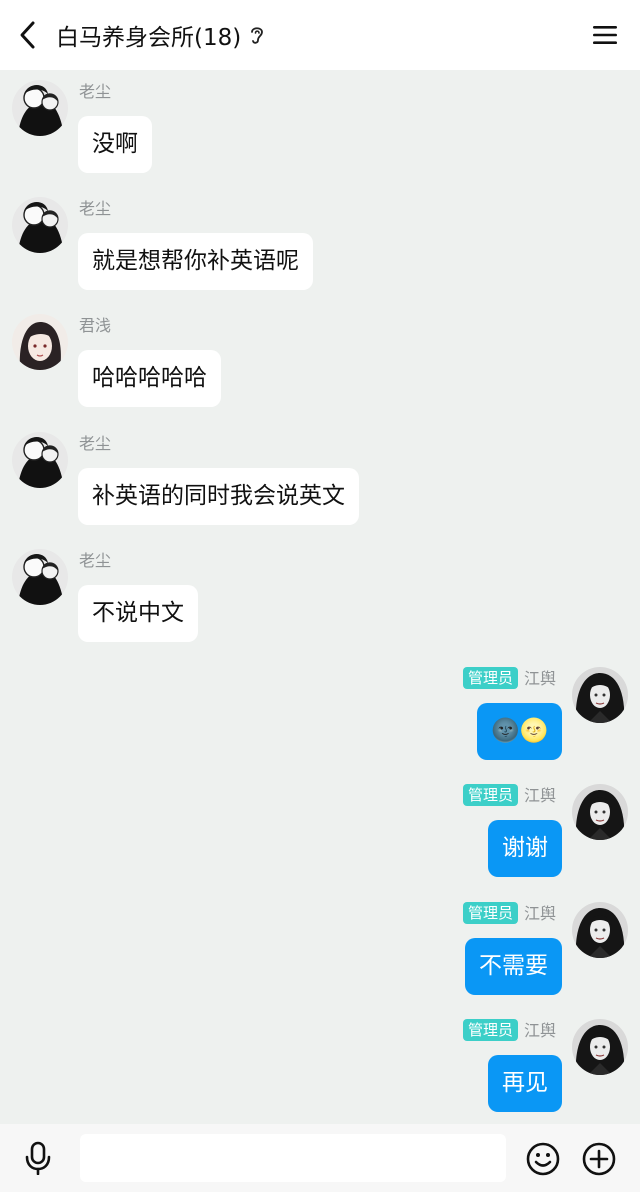 This screenshot has height=1192, width=640. Describe the element at coordinates (149, 38) in the screenshot. I see `group-title-text: 白马养身会所(18)` at that location.